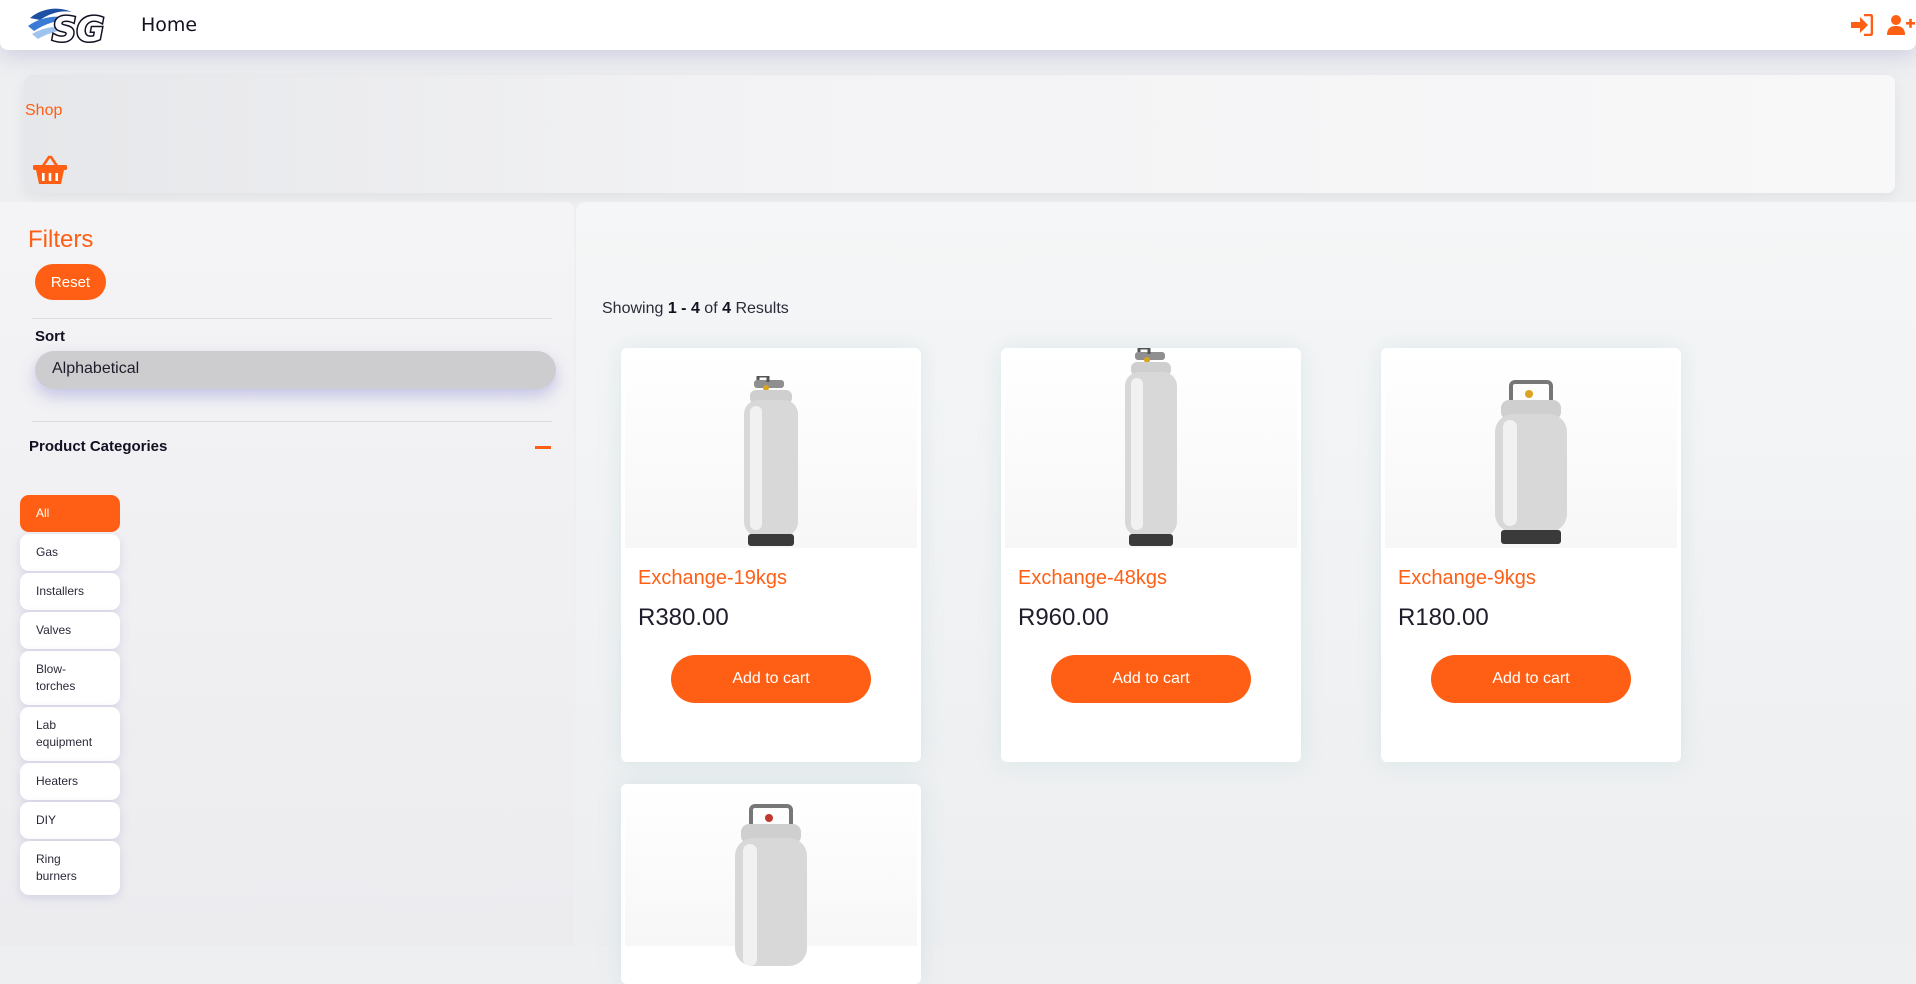  What do you see at coordinates (70, 552) in the screenshot?
I see `category-item-gas: Gas` at bounding box center [70, 552].